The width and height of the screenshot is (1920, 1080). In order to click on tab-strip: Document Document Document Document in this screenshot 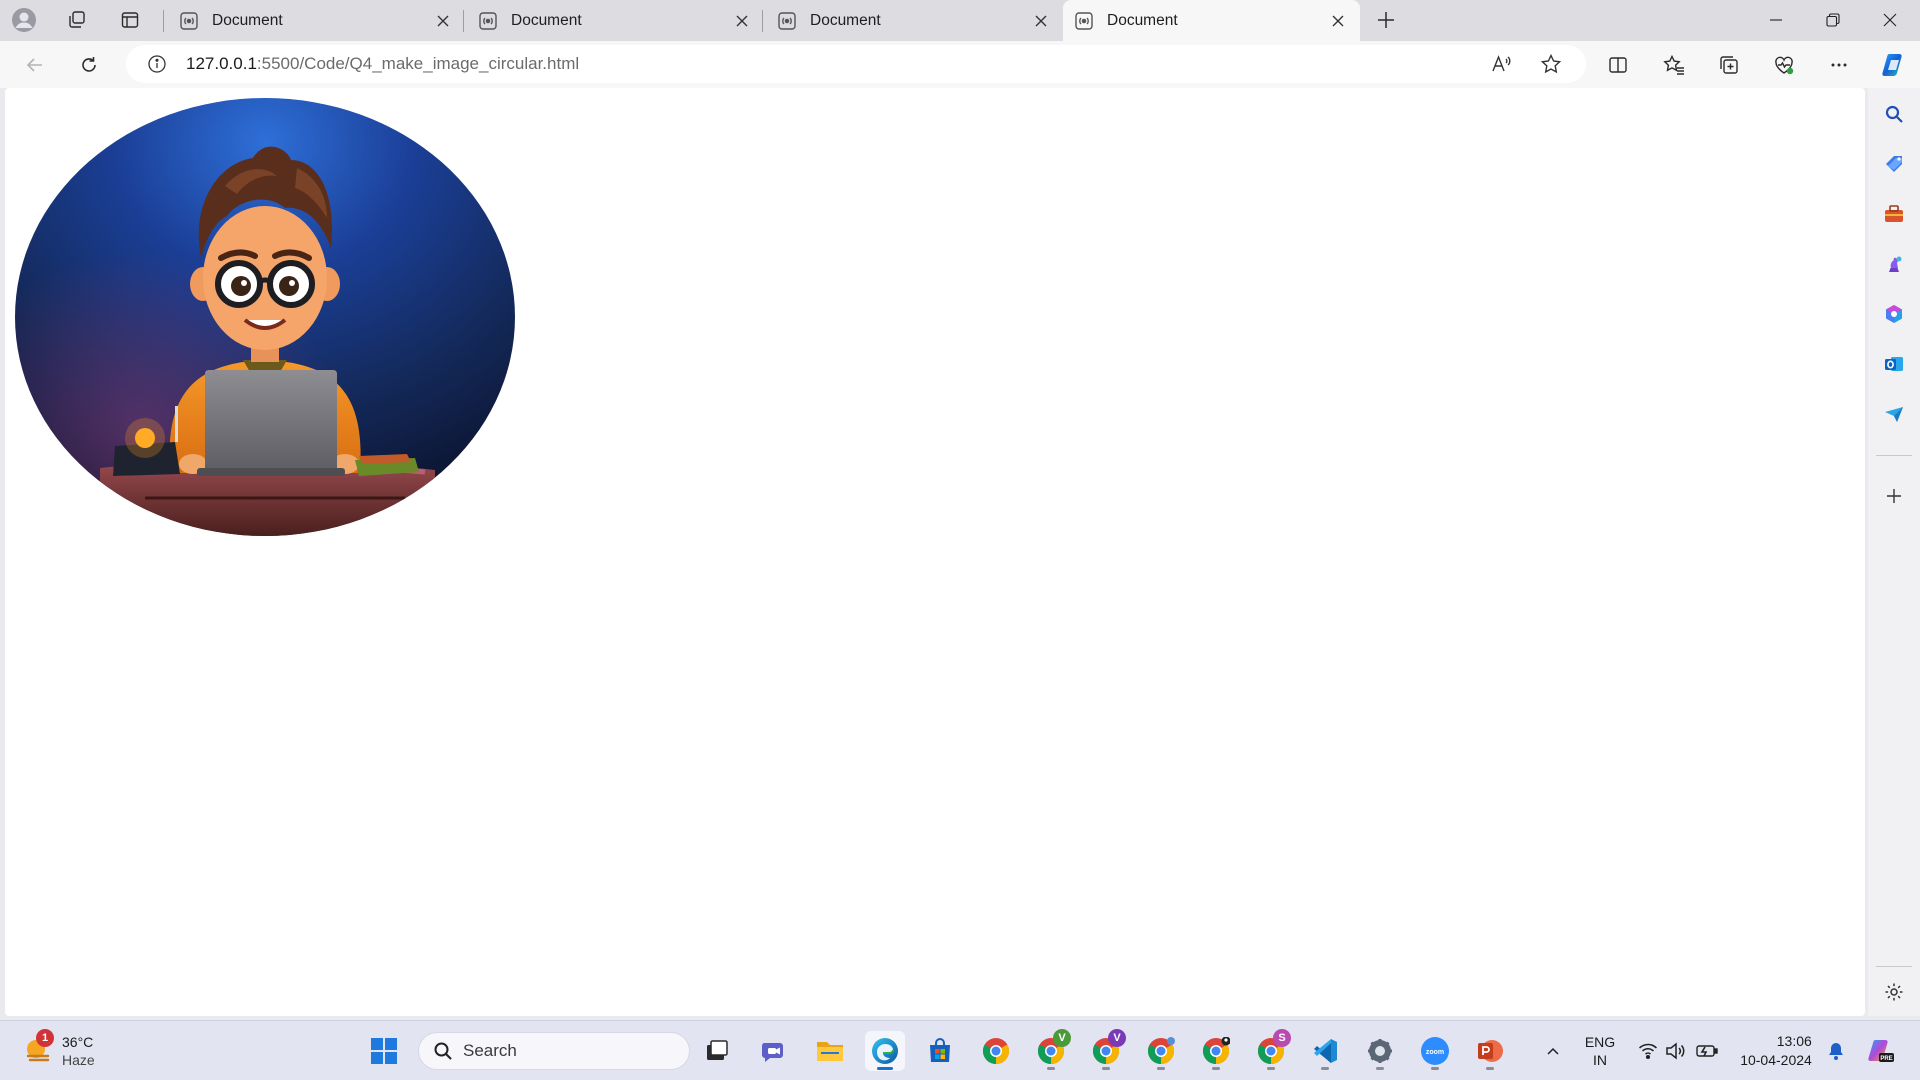, I will do `click(960, 20)`.